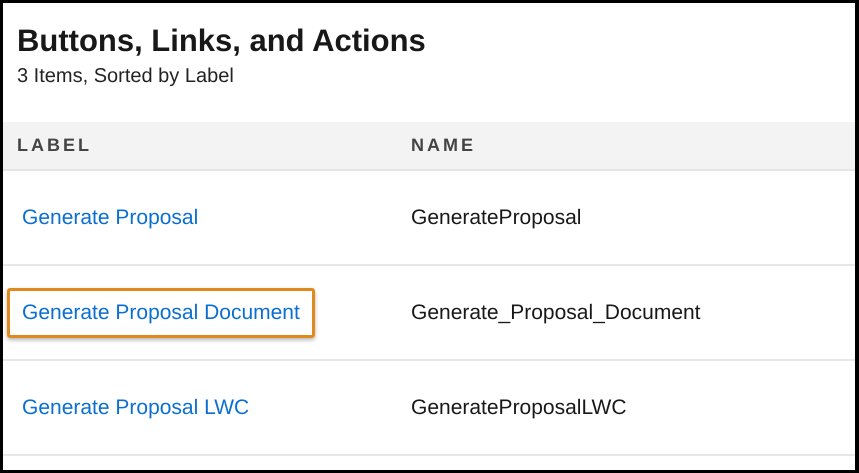  I want to click on table-cell: GenerateProposalLWC, so click(519, 407).